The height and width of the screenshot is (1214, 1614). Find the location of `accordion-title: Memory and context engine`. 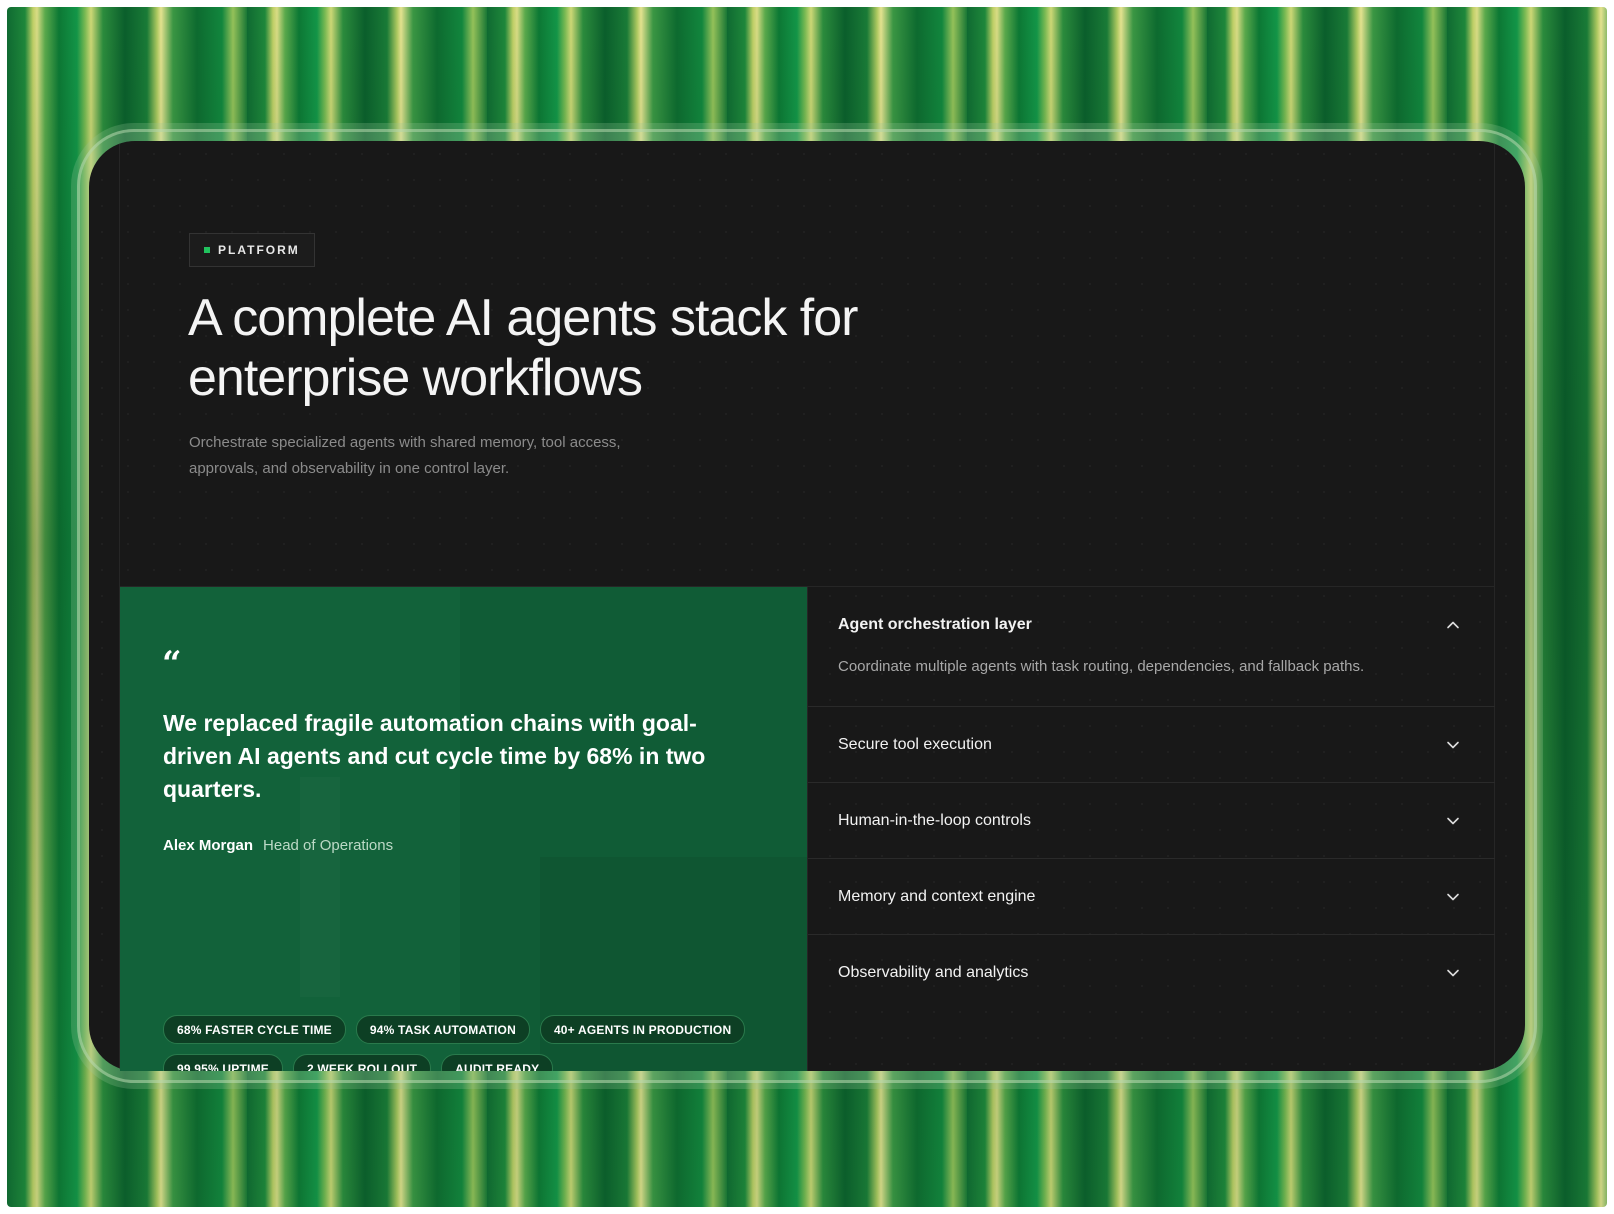

accordion-title: Memory and context engine is located at coordinates (937, 896).